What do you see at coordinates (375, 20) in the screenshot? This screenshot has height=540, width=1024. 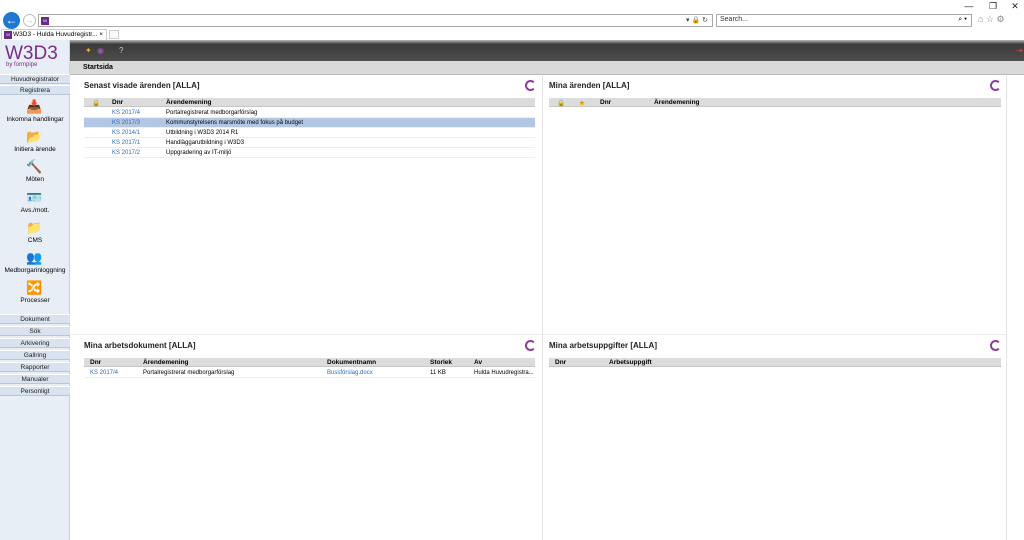 I see `address-bar: W ▾ 🔒 ↻` at bounding box center [375, 20].